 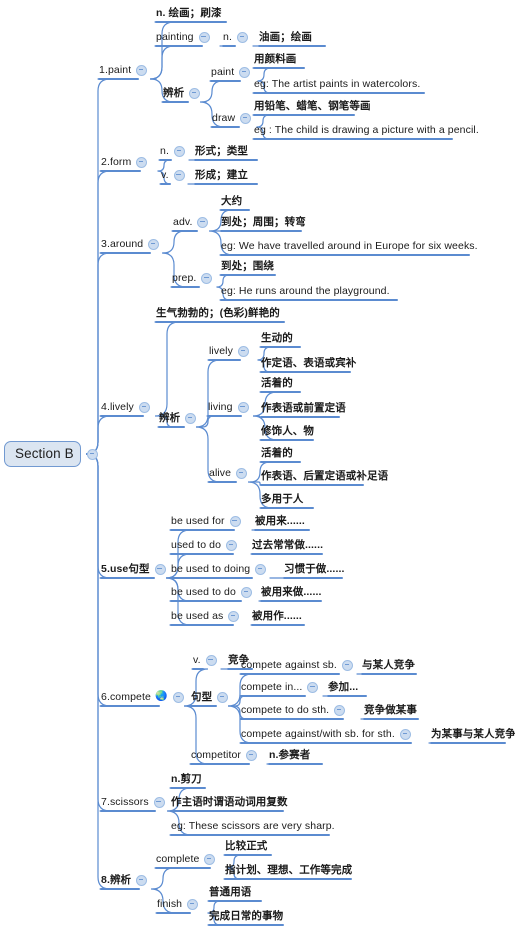 What do you see at coordinates (298, 665) in the screenshot?
I see `mindmap-node-n6b1: compete against sb.` at bounding box center [298, 665].